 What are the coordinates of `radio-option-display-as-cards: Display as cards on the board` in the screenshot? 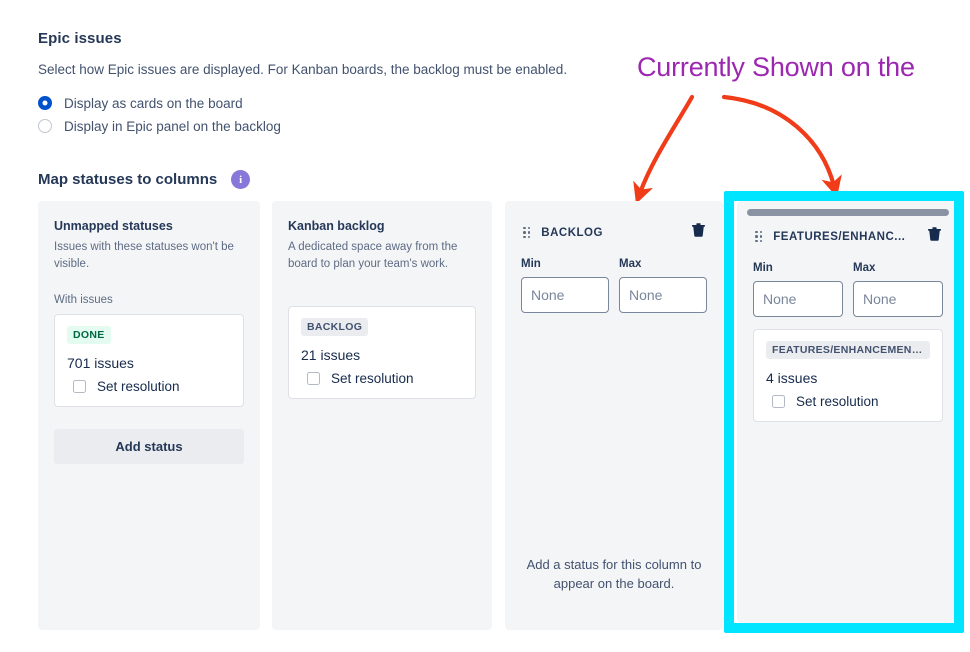 It's located at (338, 103).